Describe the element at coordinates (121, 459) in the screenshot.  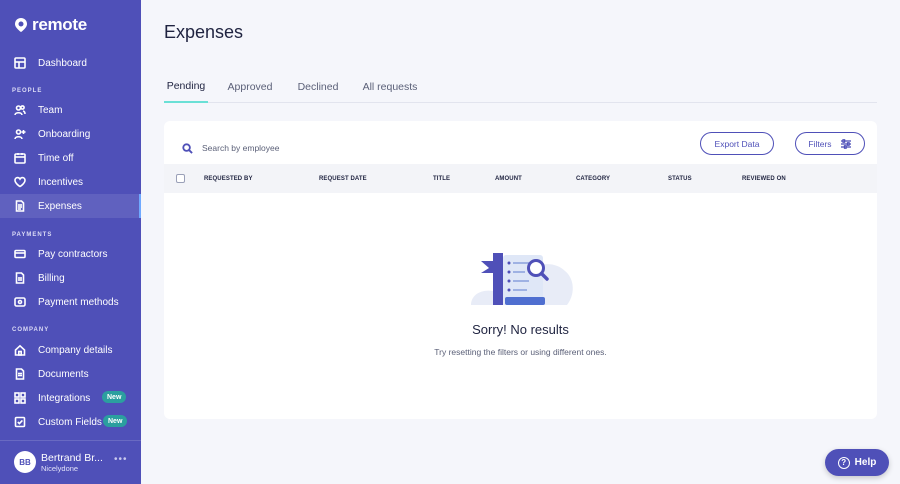
I see `more-options-icon: •••` at that location.